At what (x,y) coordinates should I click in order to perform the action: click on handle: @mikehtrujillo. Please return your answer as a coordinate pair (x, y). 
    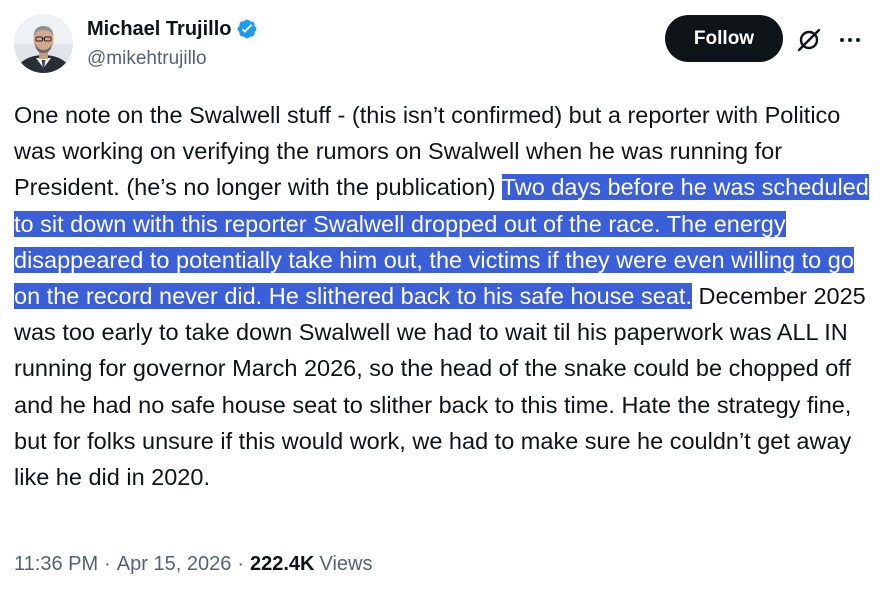
    Looking at the image, I should click on (172, 59).